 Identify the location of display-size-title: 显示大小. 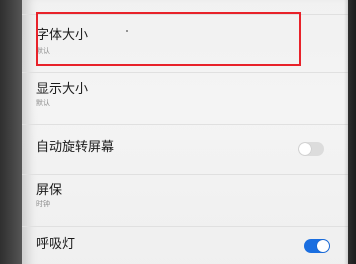
(62, 89).